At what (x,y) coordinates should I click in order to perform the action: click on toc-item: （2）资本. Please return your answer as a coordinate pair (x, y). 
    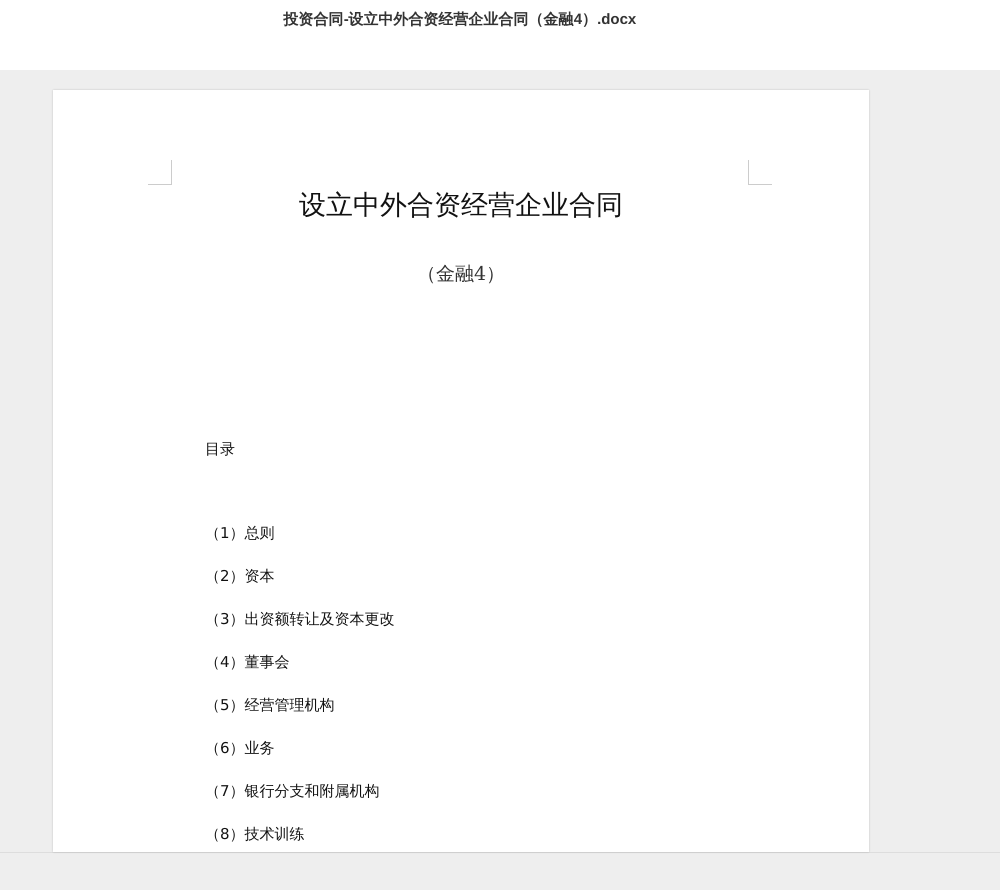
    Looking at the image, I should click on (240, 576).